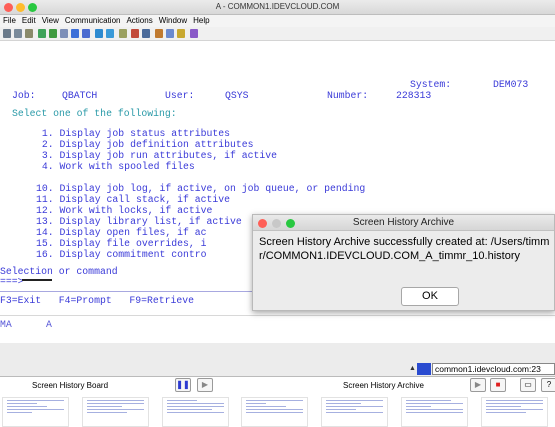  I want to click on history-board-label: Screen History Board, so click(70, 385).